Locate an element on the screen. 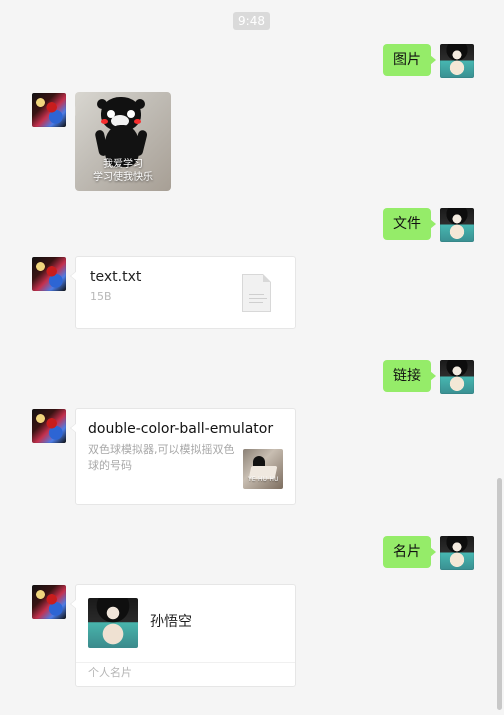 Image resolution: width=504 pixels, height=715 pixels. link-description: 双色球模拟器,可以模拟摇双色球的号码 is located at coordinates (161, 457).